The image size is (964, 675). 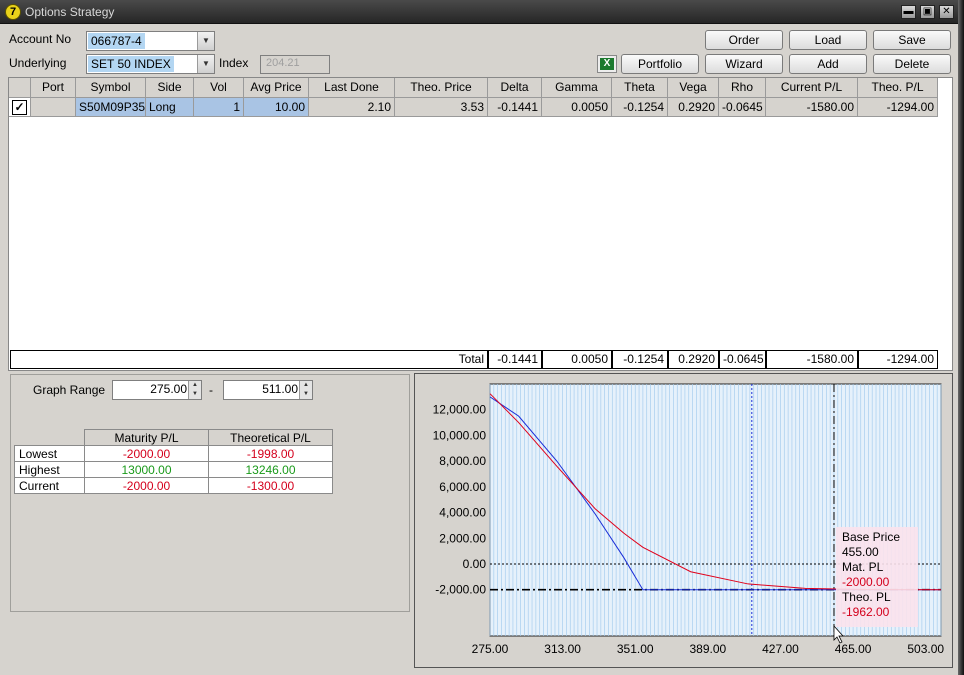 What do you see at coordinates (708, 649) in the screenshot?
I see `x-tick-label: 389.00` at bounding box center [708, 649].